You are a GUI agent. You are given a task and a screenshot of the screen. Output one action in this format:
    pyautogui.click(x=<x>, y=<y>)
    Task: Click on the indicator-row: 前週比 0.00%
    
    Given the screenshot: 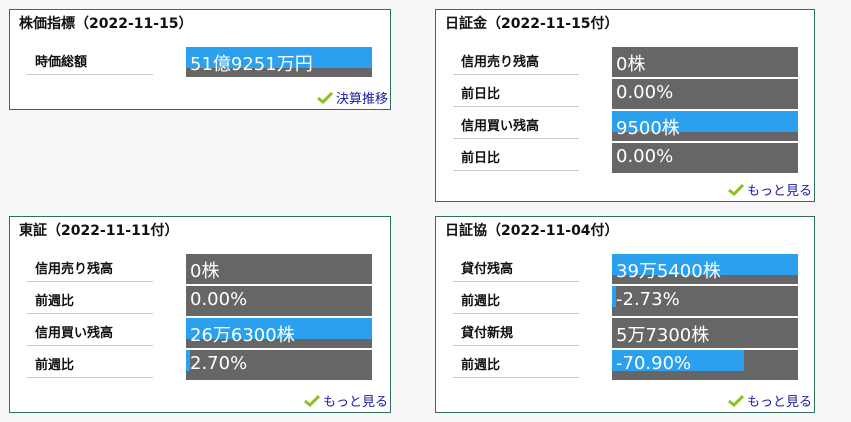 What is the action you would take?
    pyautogui.click(x=200, y=299)
    